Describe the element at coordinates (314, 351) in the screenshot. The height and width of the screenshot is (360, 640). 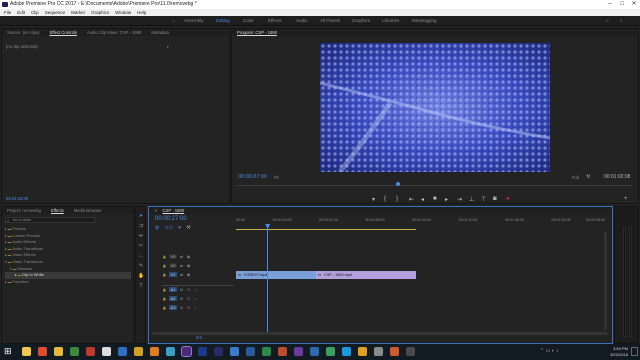
I see `outlook-icon` at that location.